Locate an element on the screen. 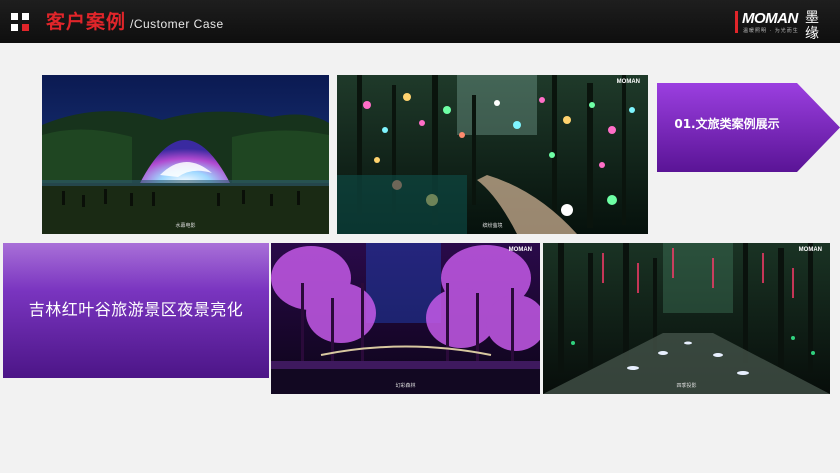  logo-accent-bar is located at coordinates (736, 22).